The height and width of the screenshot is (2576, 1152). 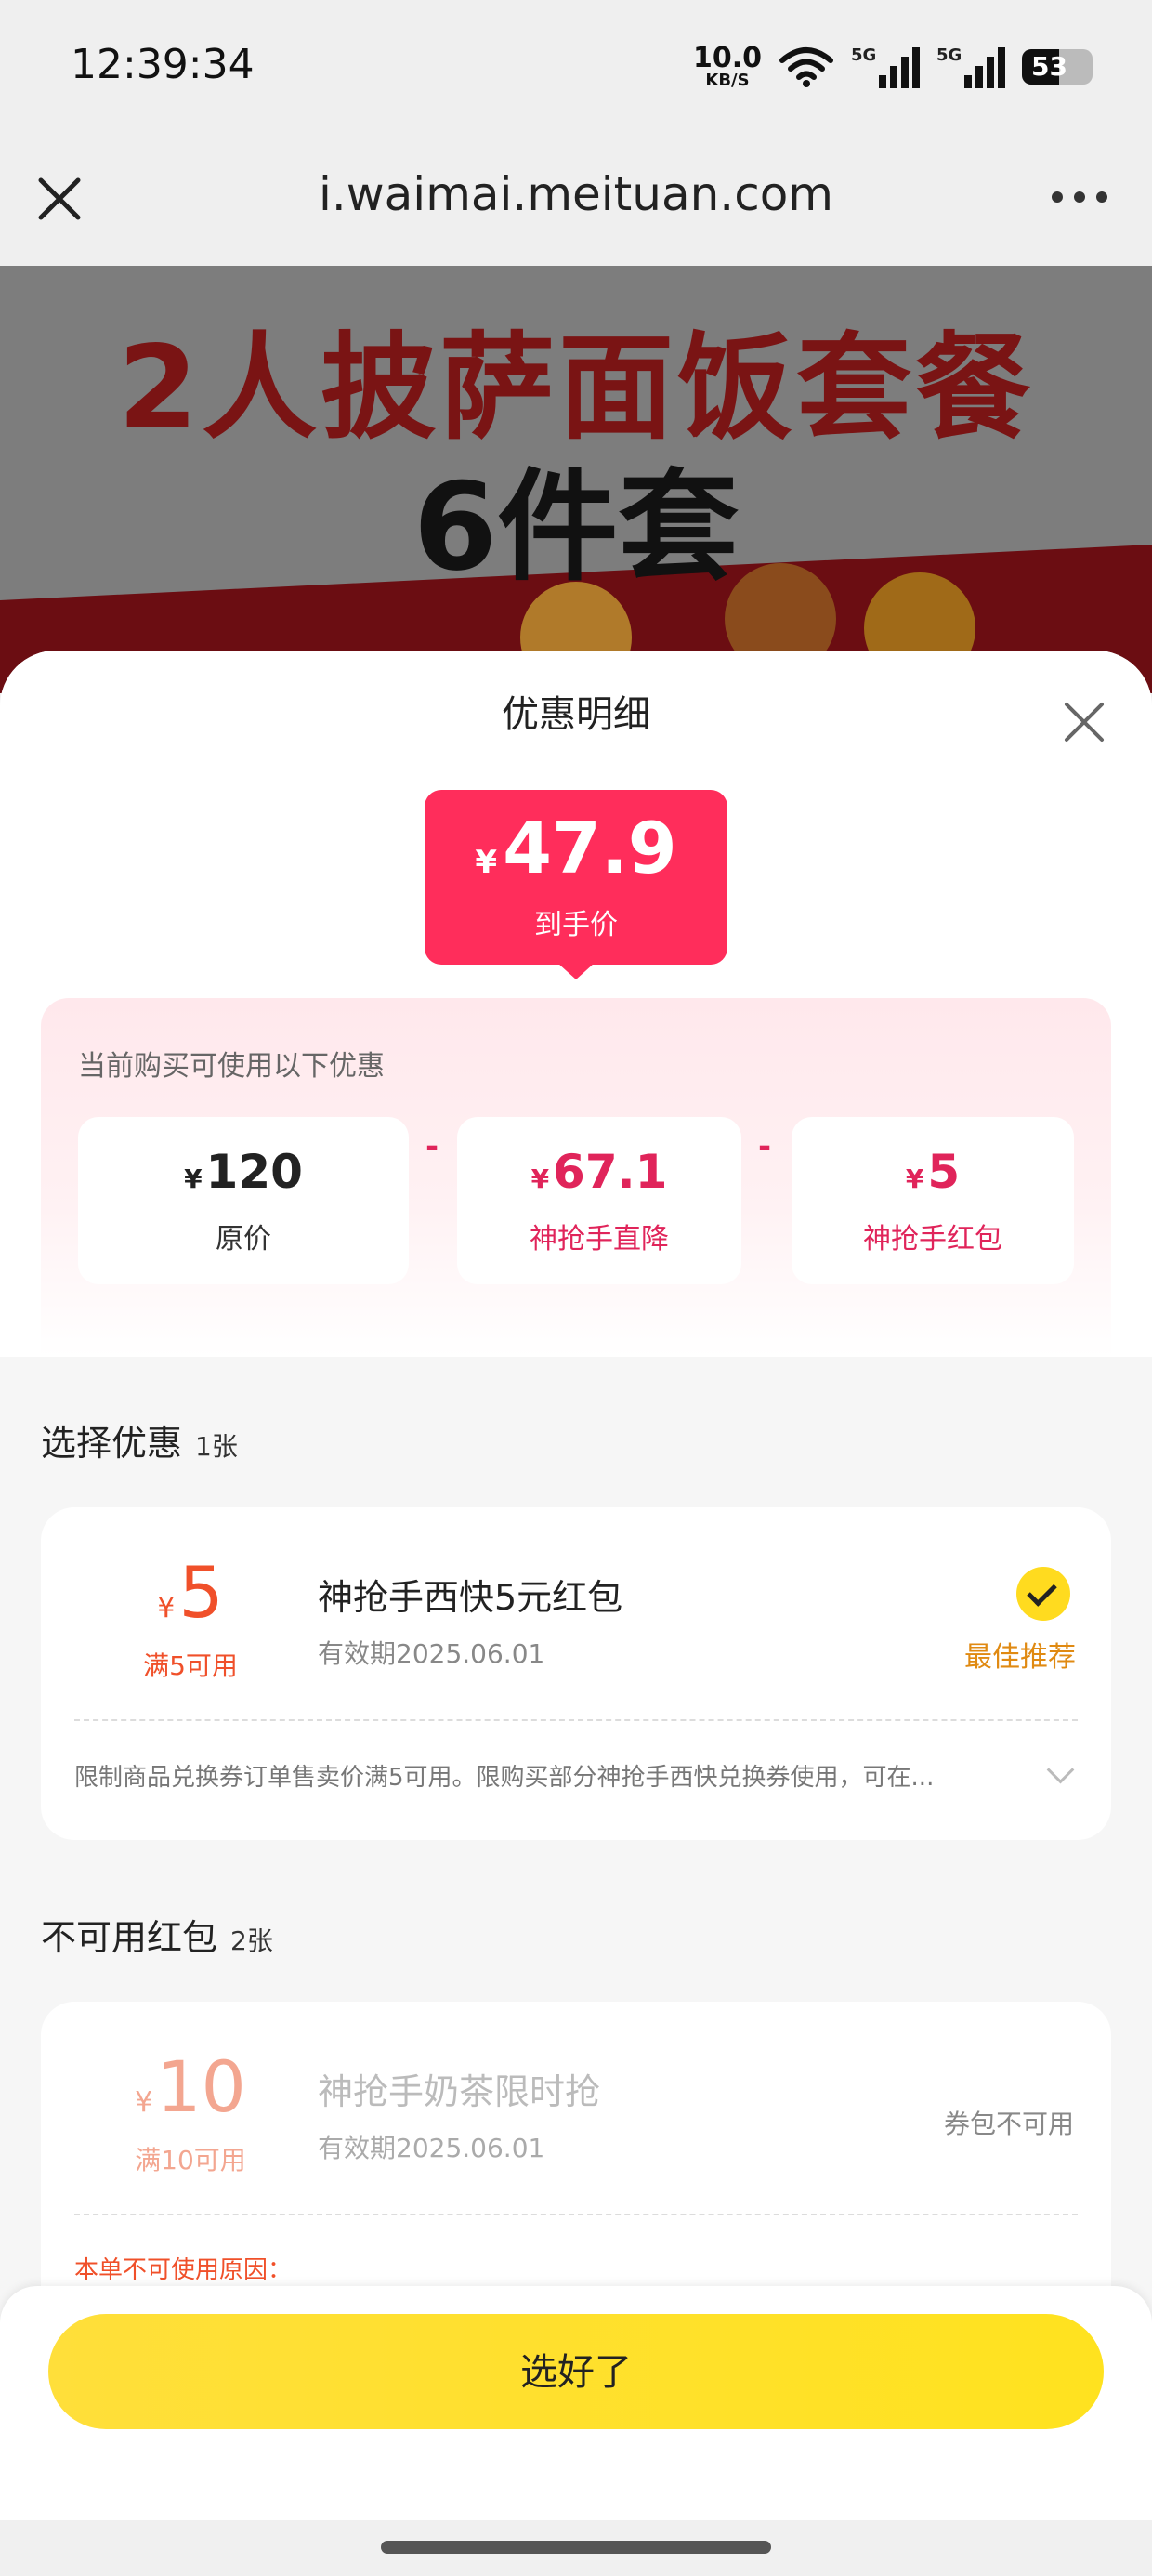 I want to click on coupon-value: ¥5, so click(x=190, y=1601).